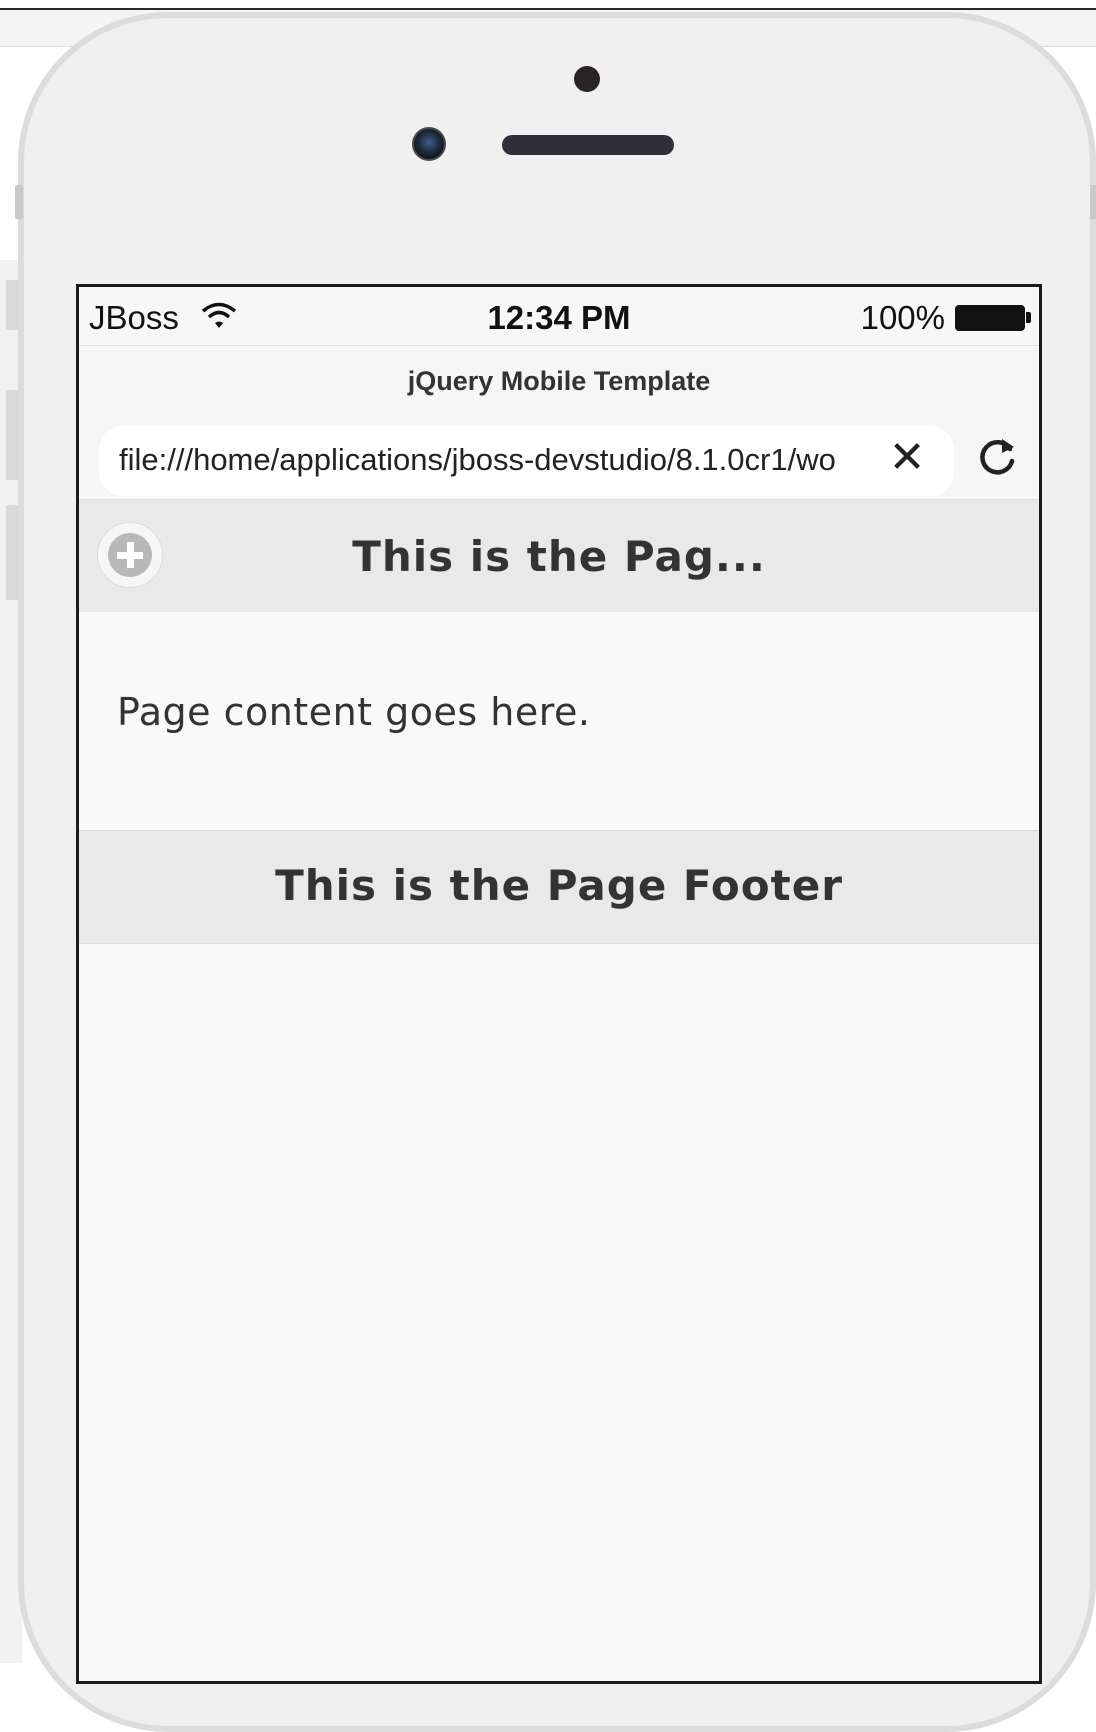 This screenshot has width=1096, height=1732. What do you see at coordinates (1093, 202) in the screenshot?
I see `phone-right-button` at bounding box center [1093, 202].